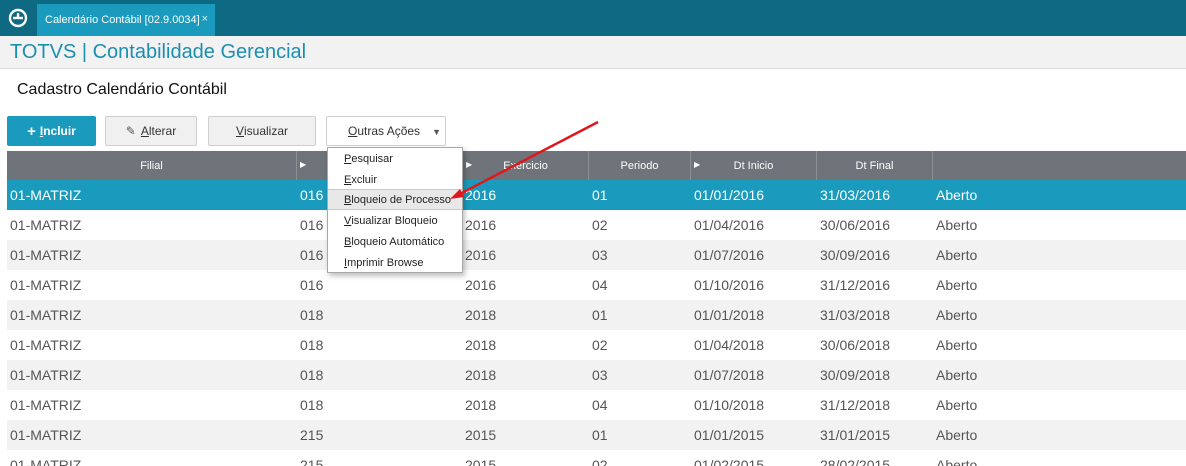  I want to click on cell-periodo: 02, so click(600, 225).